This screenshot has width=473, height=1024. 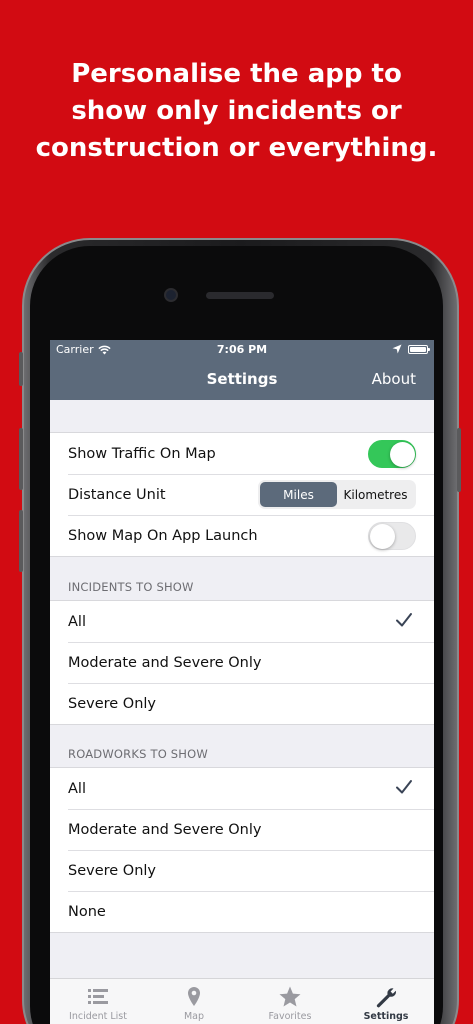 I want to click on tab-label: Settings, so click(x=386, y=1016).